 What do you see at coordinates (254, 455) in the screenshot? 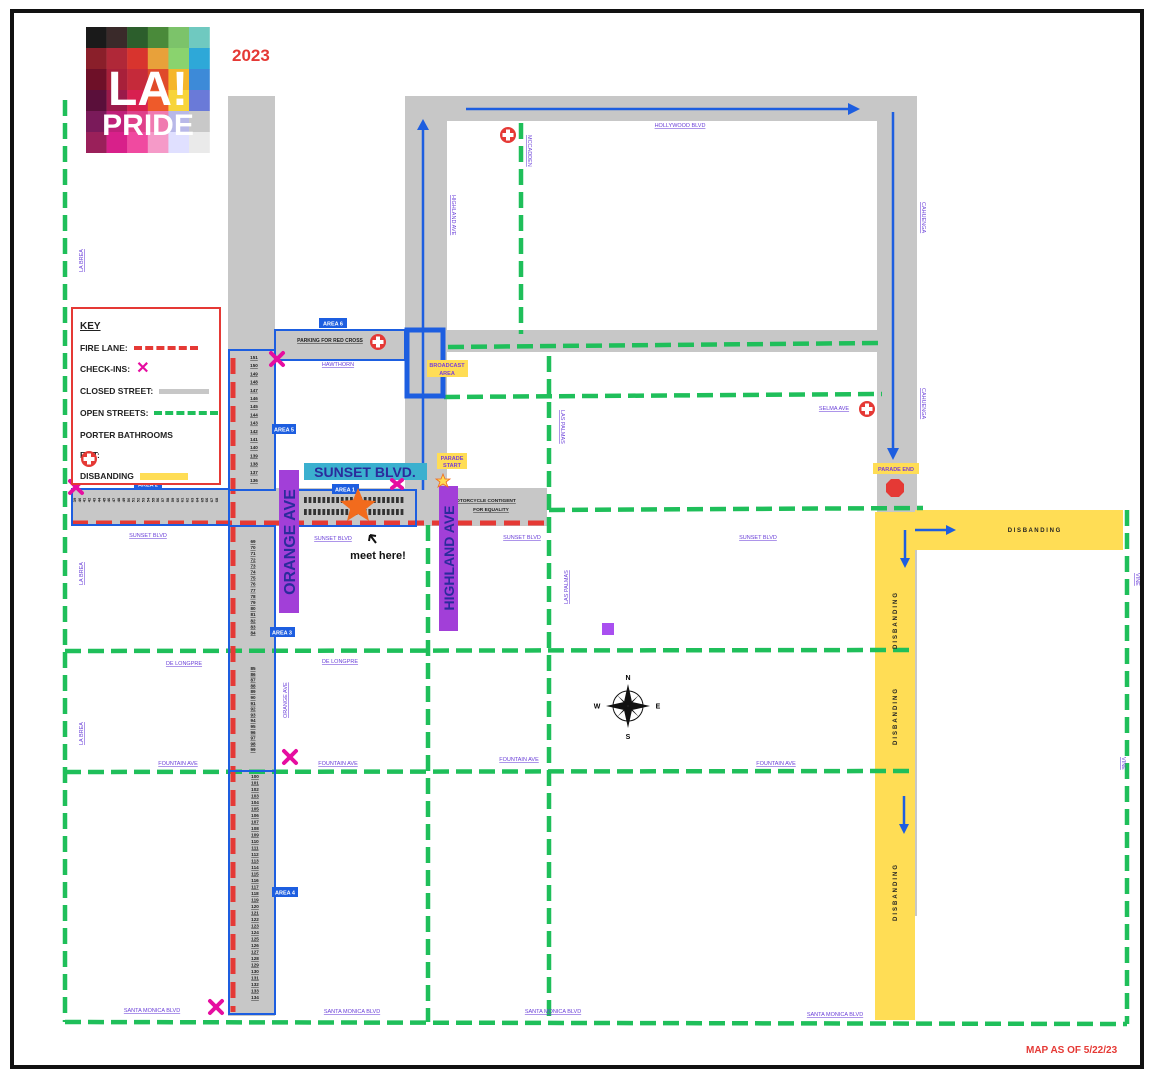
I see `slot-number: 139` at bounding box center [254, 455].